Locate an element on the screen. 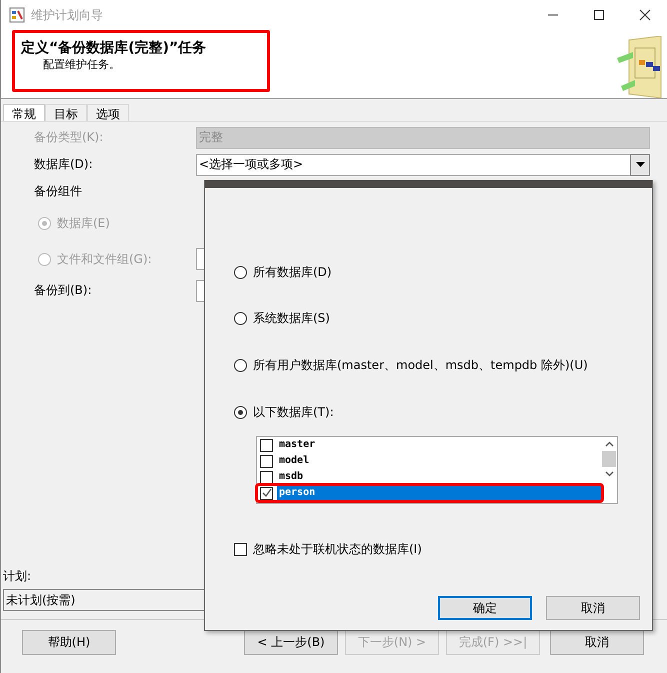  page-title: 定义“备份数据库(完整)”任务 is located at coordinates (114, 48).